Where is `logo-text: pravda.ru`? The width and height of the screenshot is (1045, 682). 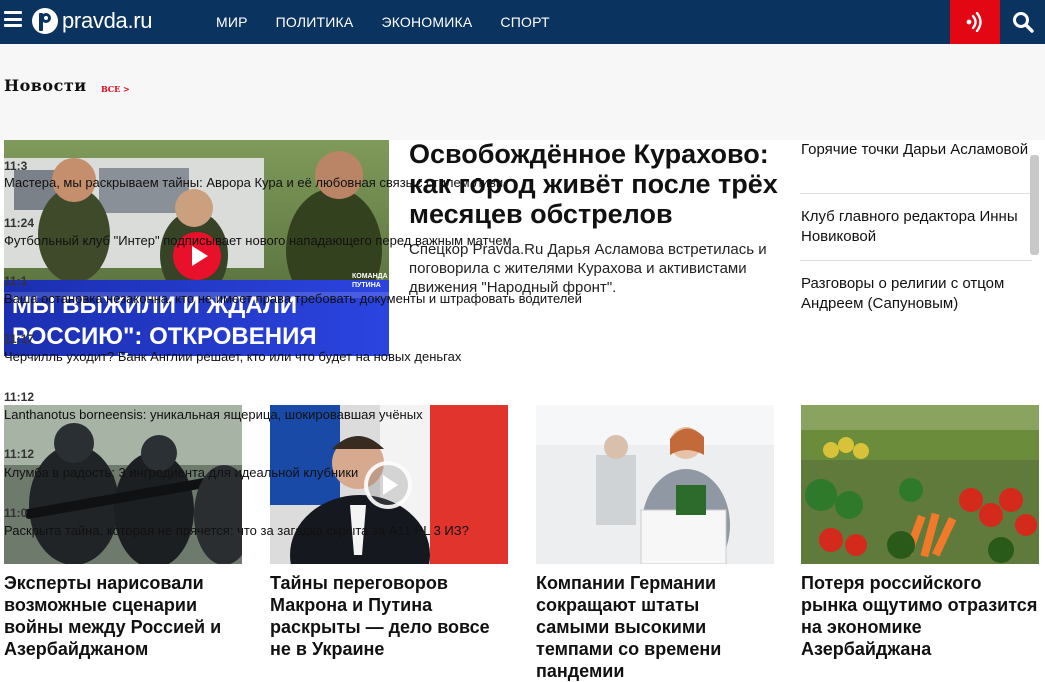
logo-text: pravda.ru is located at coordinates (107, 20).